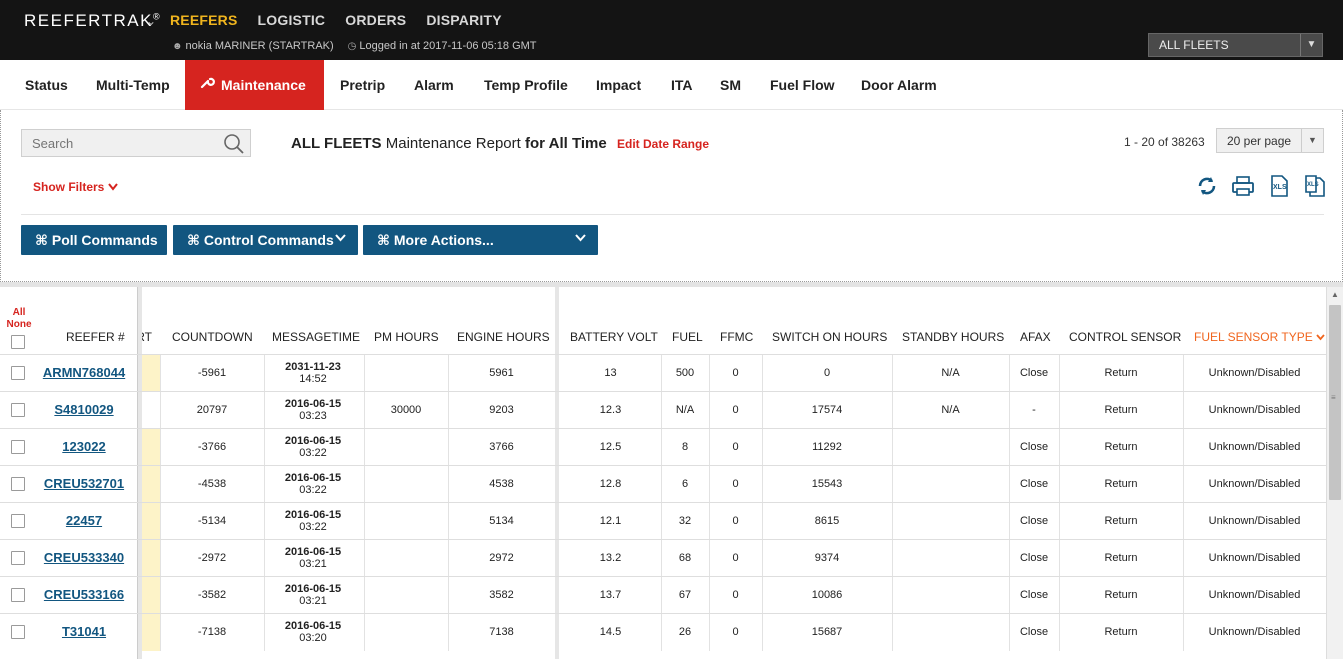 The image size is (1343, 659). I want to click on reefer-link: S4810029, so click(84, 409).